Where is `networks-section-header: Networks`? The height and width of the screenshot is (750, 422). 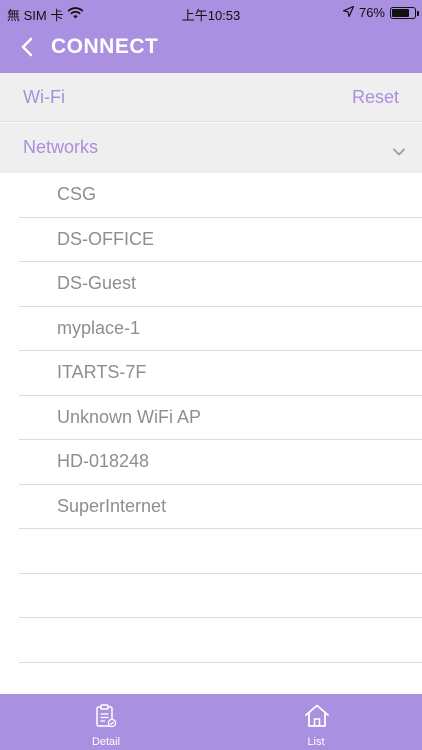 networks-section-header: Networks is located at coordinates (211, 148).